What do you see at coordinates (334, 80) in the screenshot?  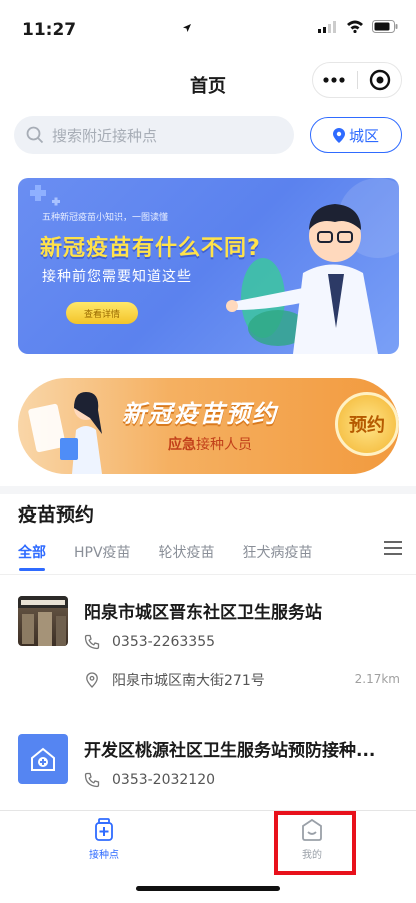 I see `more-icon` at bounding box center [334, 80].